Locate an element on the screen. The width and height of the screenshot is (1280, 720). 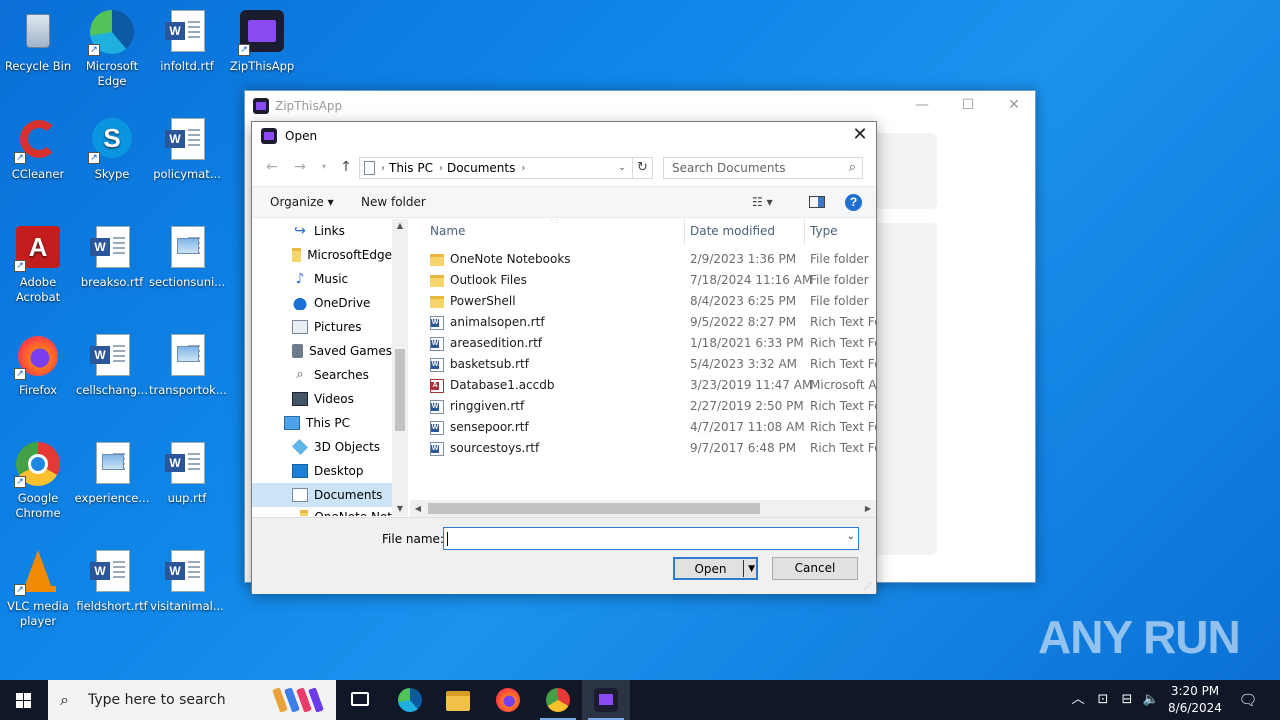
tree-item-links: ↪ Links is located at coordinates (342, 231).